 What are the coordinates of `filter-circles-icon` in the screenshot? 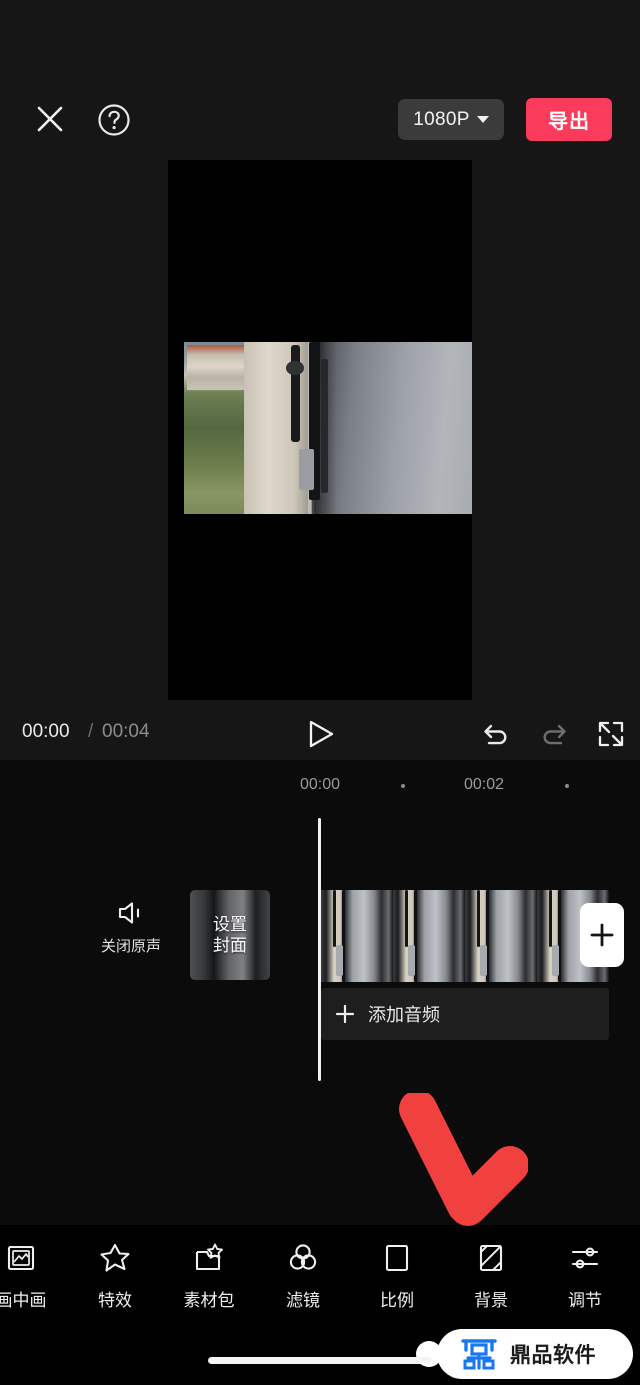 It's located at (303, 1258).